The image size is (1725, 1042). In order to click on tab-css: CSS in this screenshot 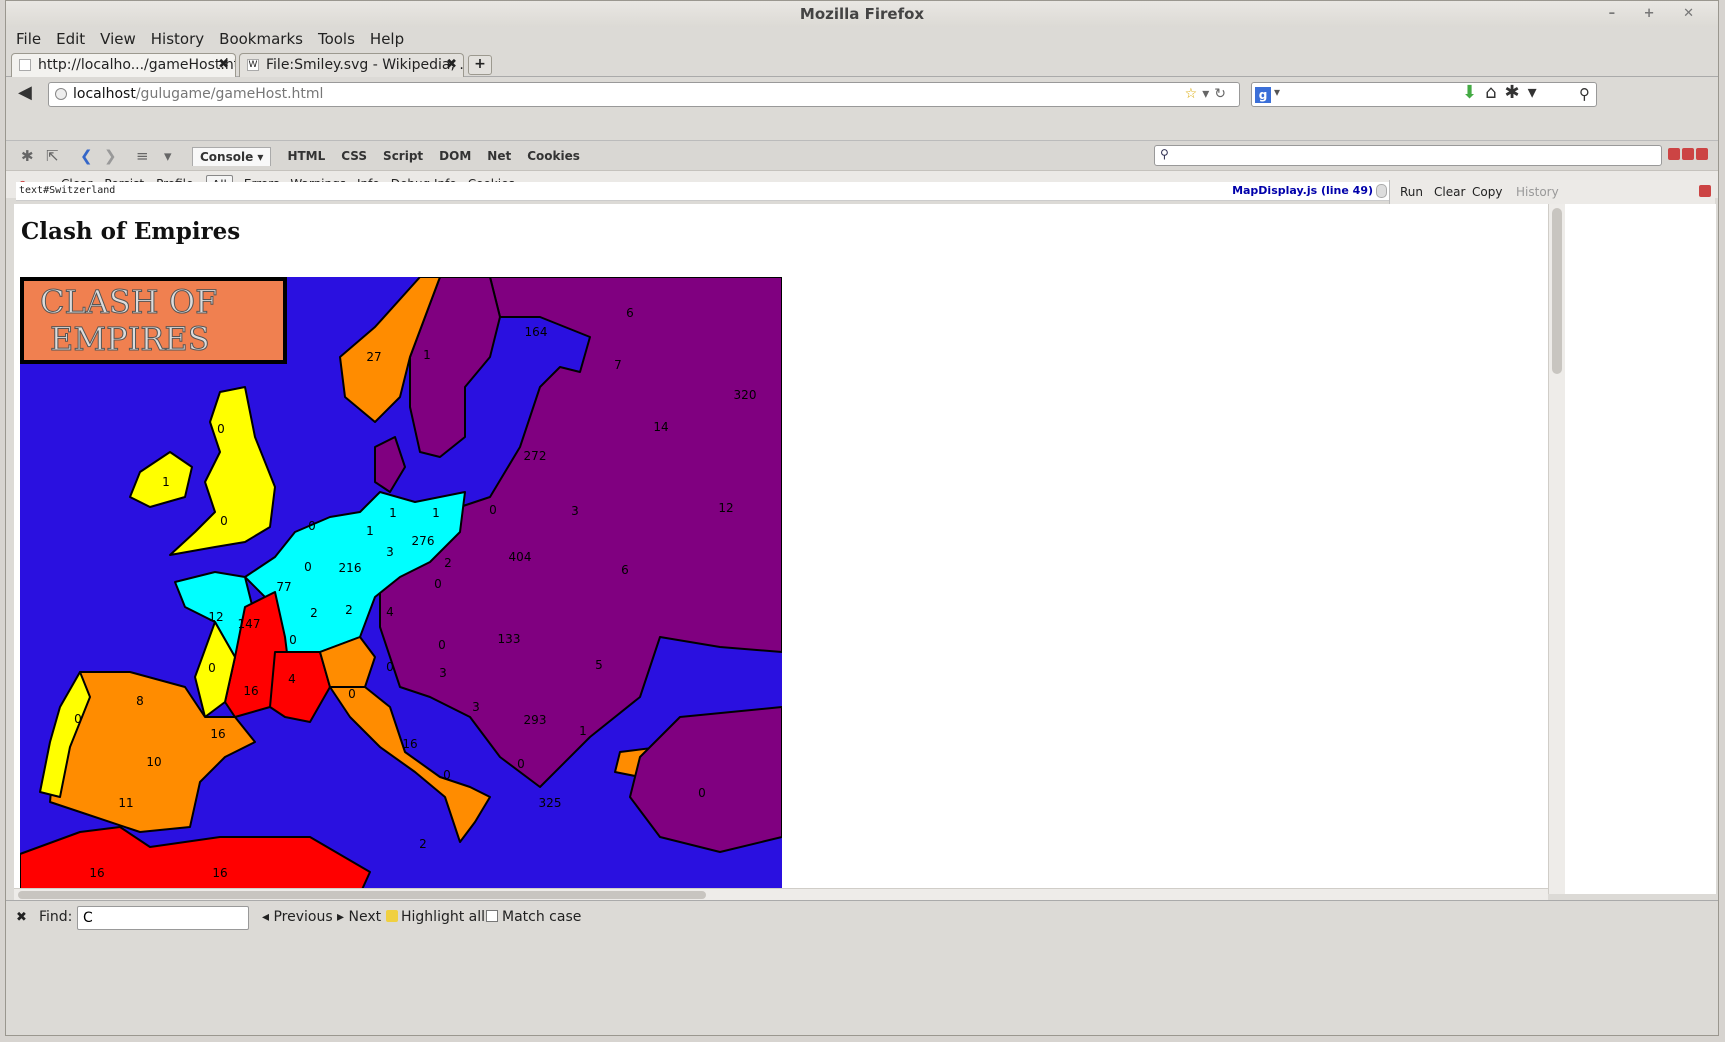, I will do `click(354, 156)`.